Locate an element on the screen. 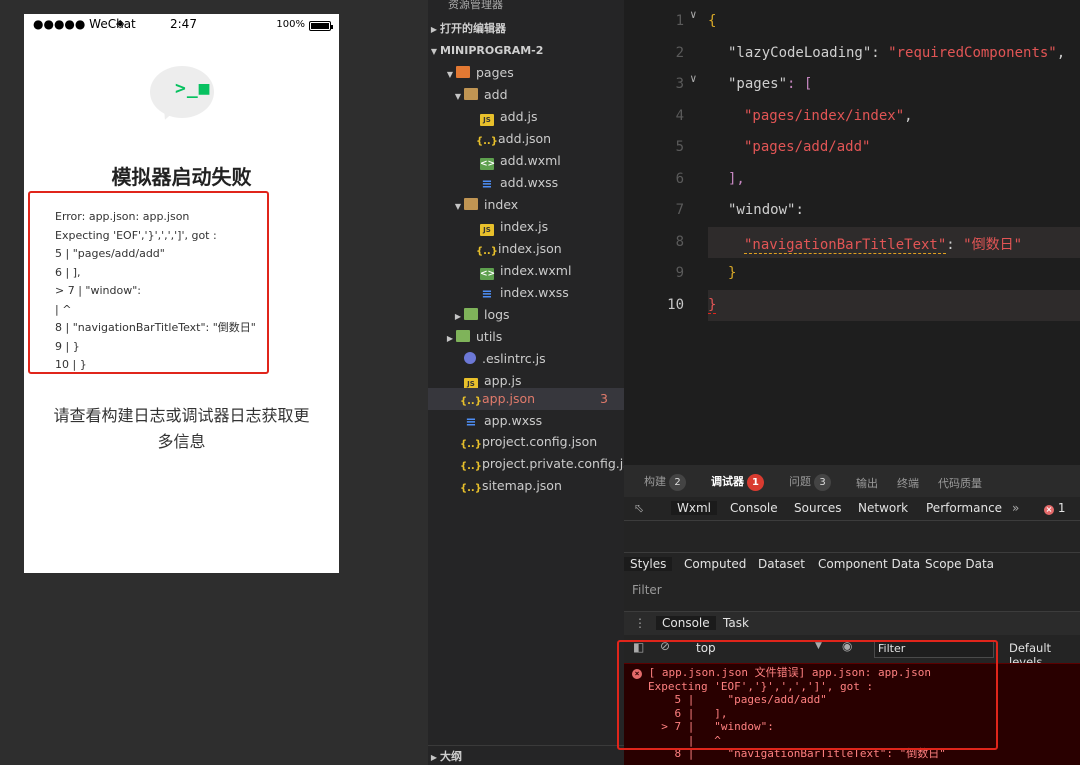 Image resolution: width=1080 pixels, height=765 pixels. tab-terminal: 终端 is located at coordinates (908, 483).